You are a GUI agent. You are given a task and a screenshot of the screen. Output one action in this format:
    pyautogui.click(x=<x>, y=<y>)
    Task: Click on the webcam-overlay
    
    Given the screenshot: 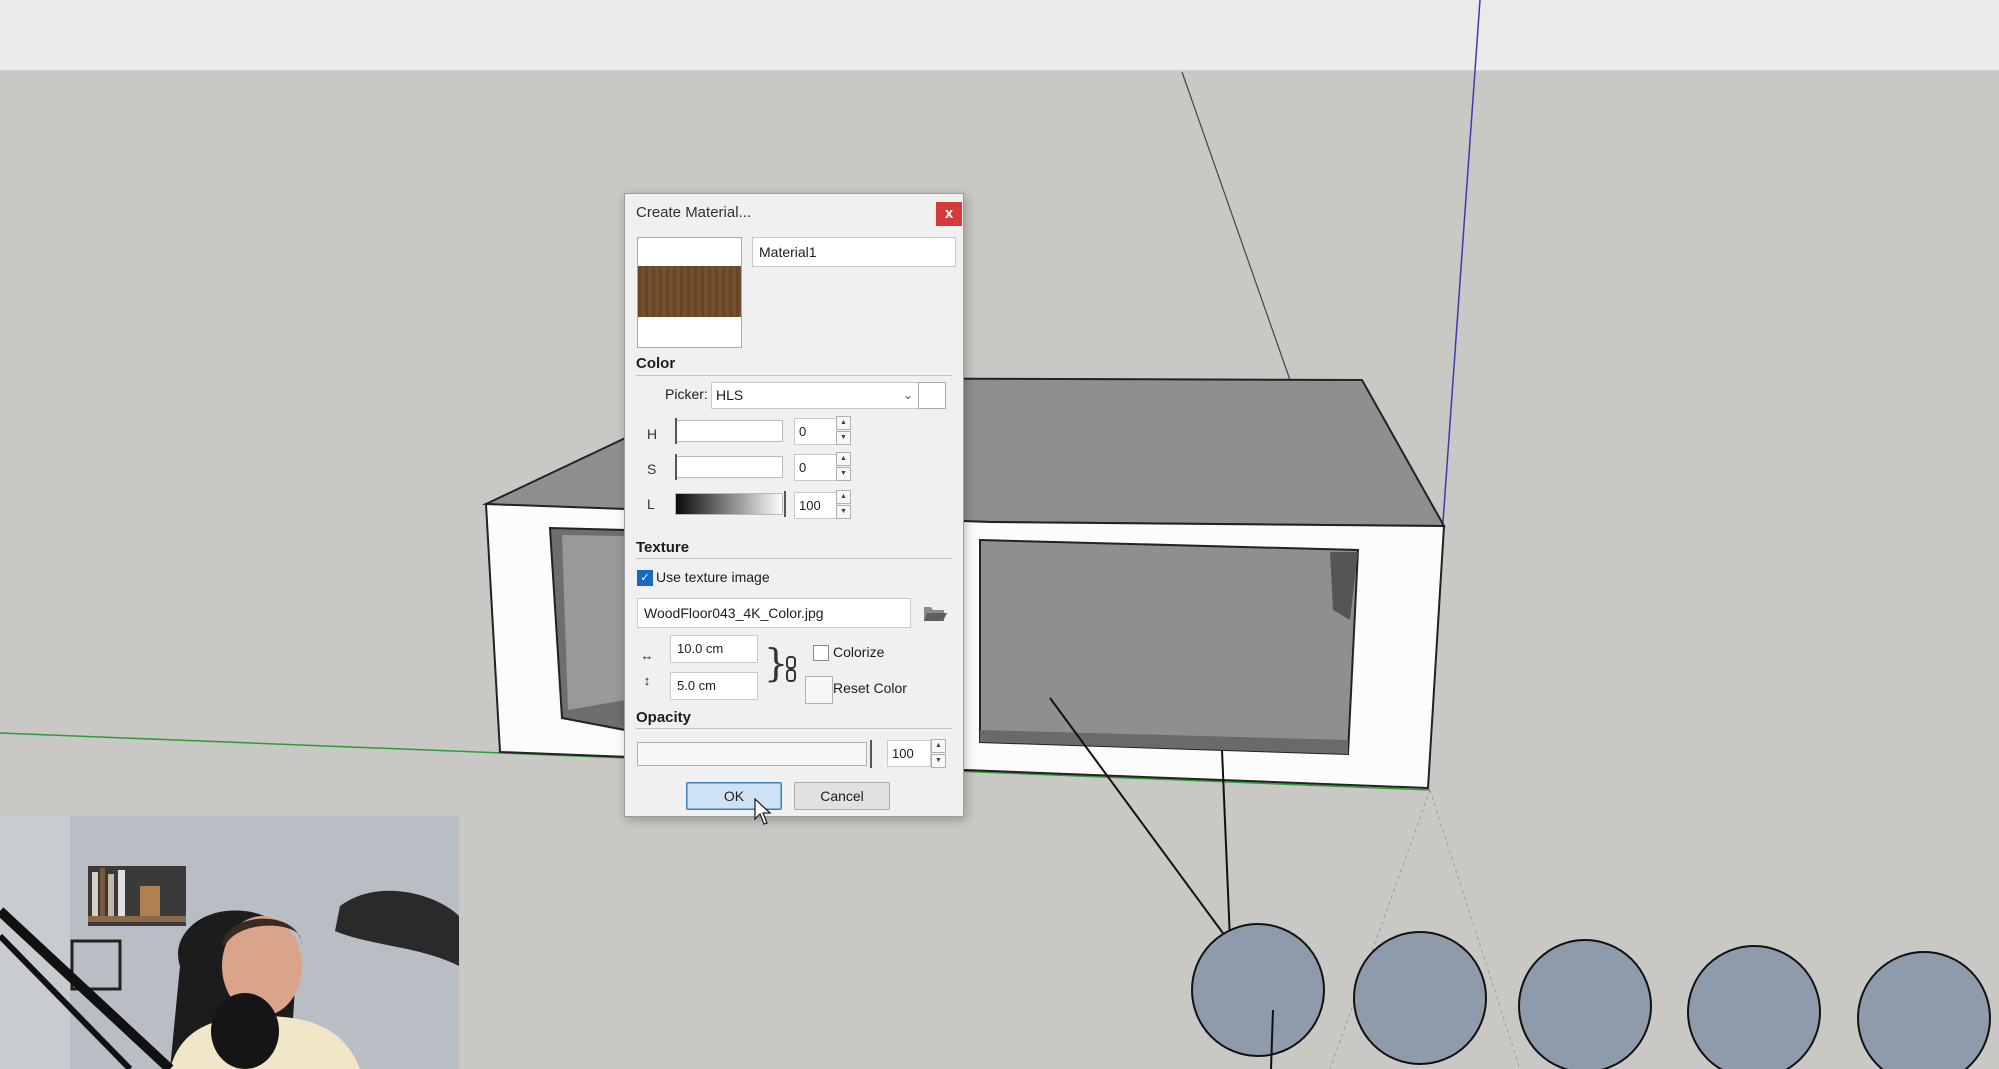 What is the action you would take?
    pyautogui.click(x=229, y=942)
    